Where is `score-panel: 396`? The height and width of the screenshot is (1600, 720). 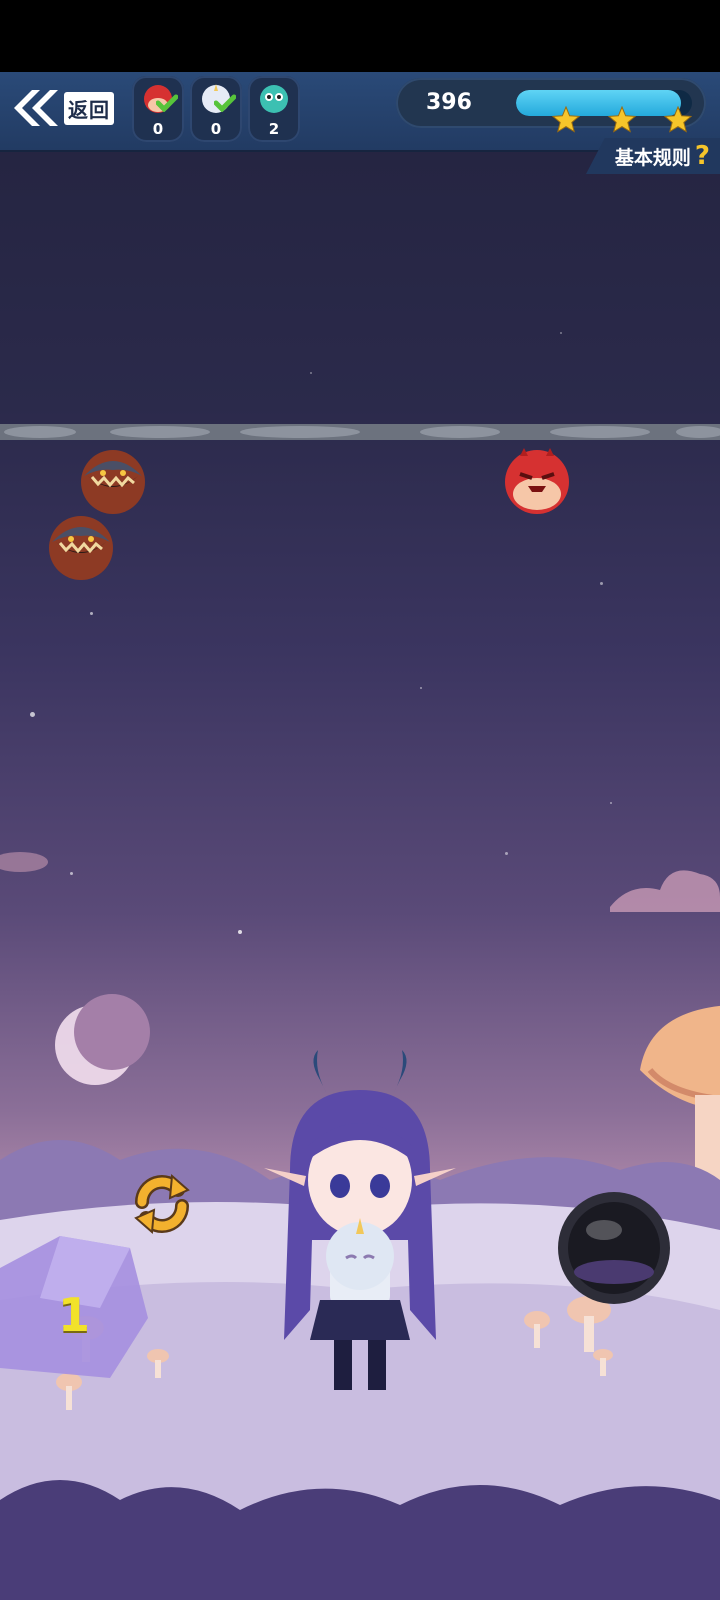
score-panel: 396 is located at coordinates (551, 105).